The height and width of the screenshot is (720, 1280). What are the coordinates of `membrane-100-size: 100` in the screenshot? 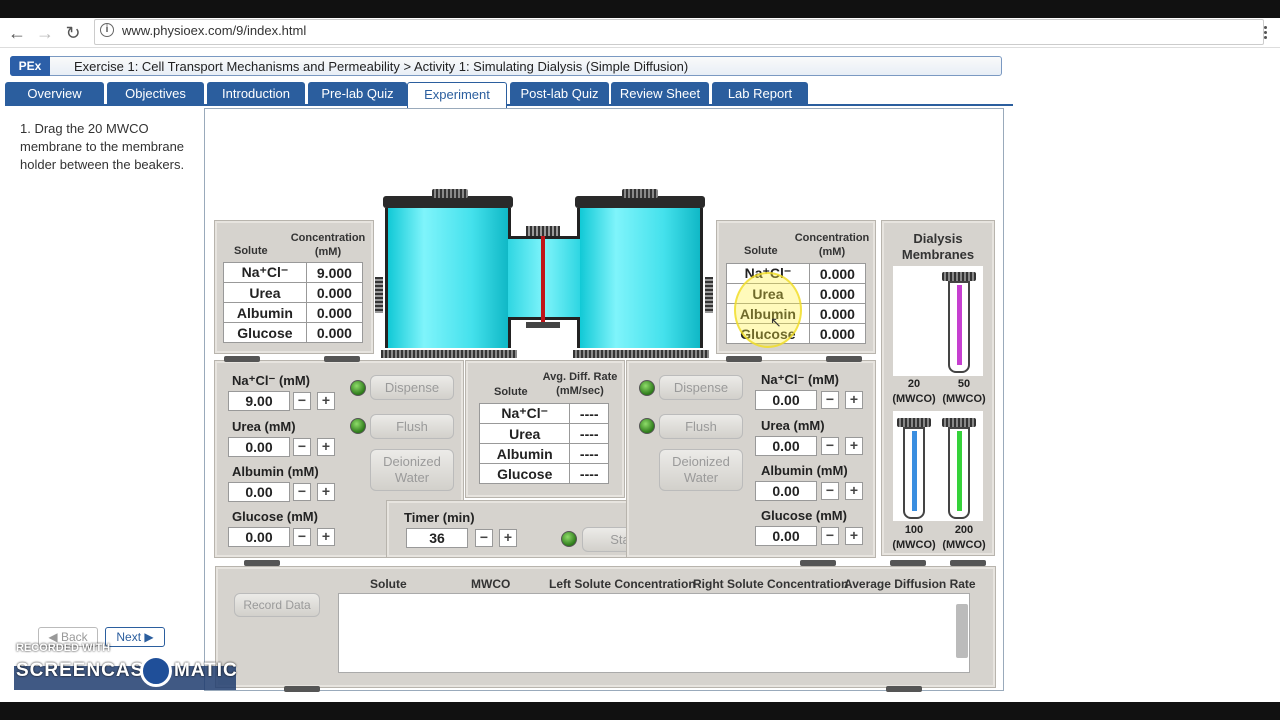 It's located at (914, 530).